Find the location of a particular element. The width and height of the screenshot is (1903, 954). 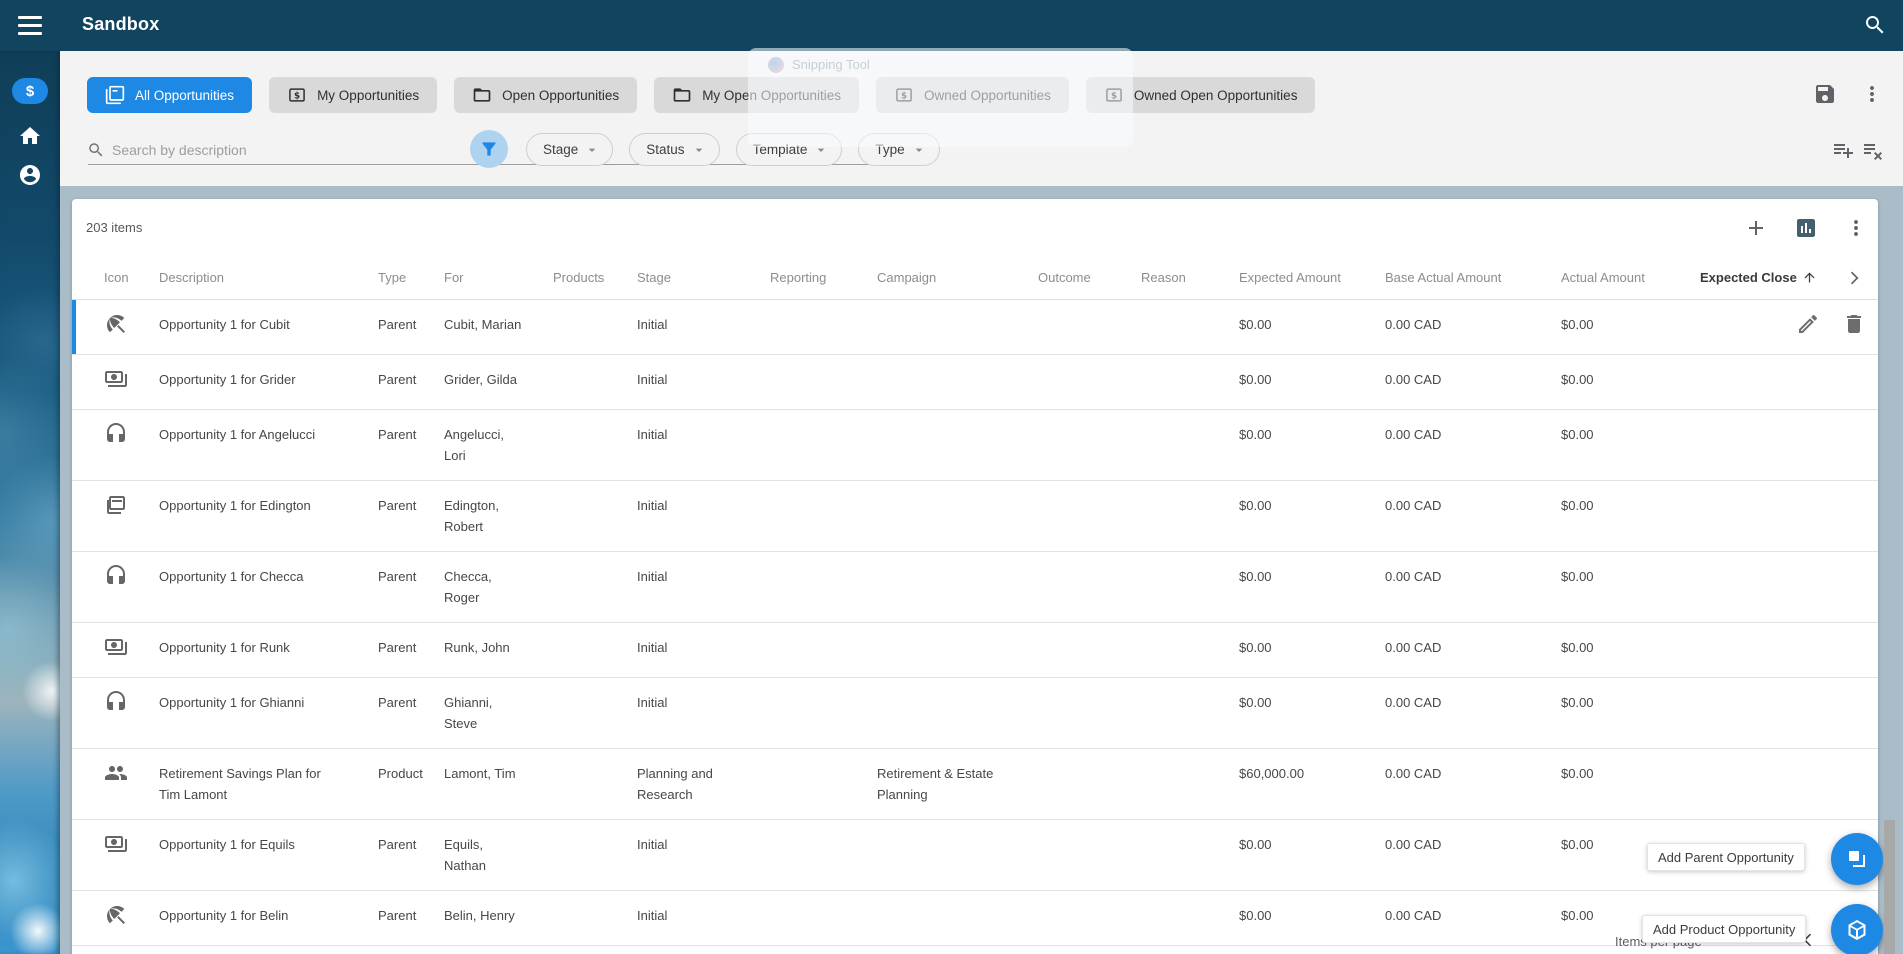

sidebar-item-profile is located at coordinates (30, 175).